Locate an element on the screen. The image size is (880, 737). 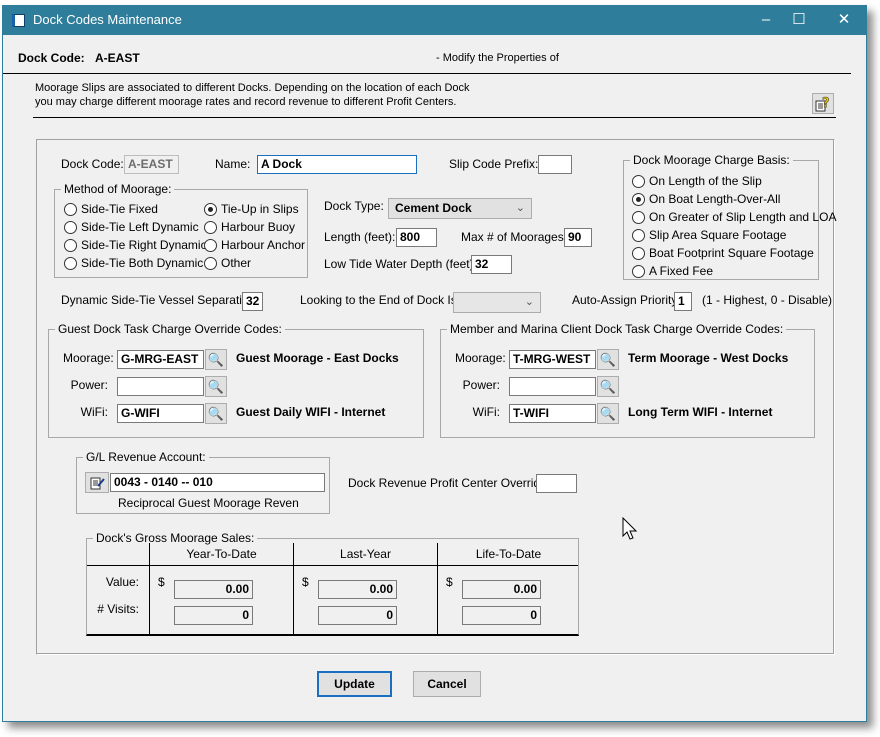
length-input: 800 is located at coordinates (416, 237).